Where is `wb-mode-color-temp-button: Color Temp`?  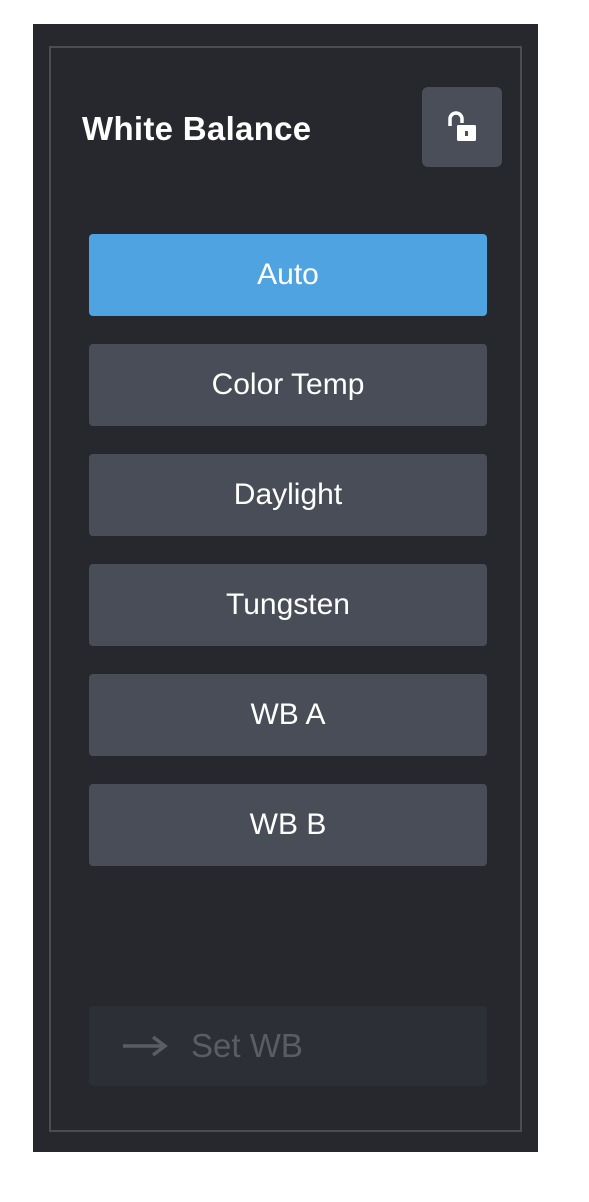 wb-mode-color-temp-button: Color Temp is located at coordinates (288, 385).